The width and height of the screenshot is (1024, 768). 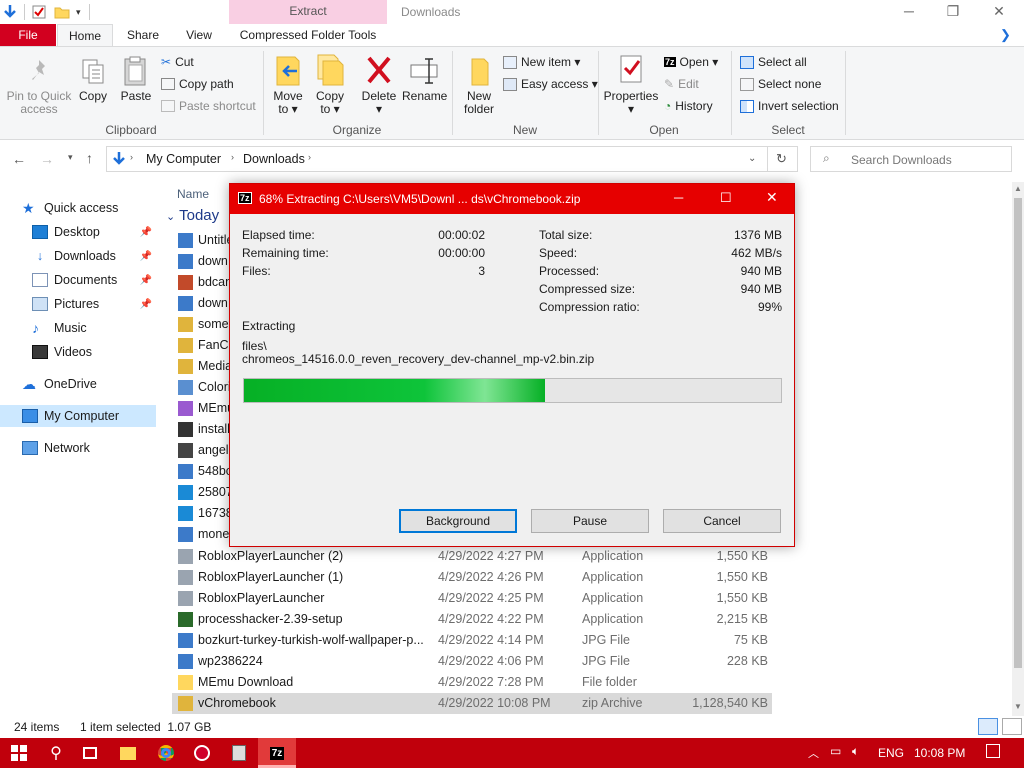 I want to click on rename-button: Rename, so click(x=424, y=78).